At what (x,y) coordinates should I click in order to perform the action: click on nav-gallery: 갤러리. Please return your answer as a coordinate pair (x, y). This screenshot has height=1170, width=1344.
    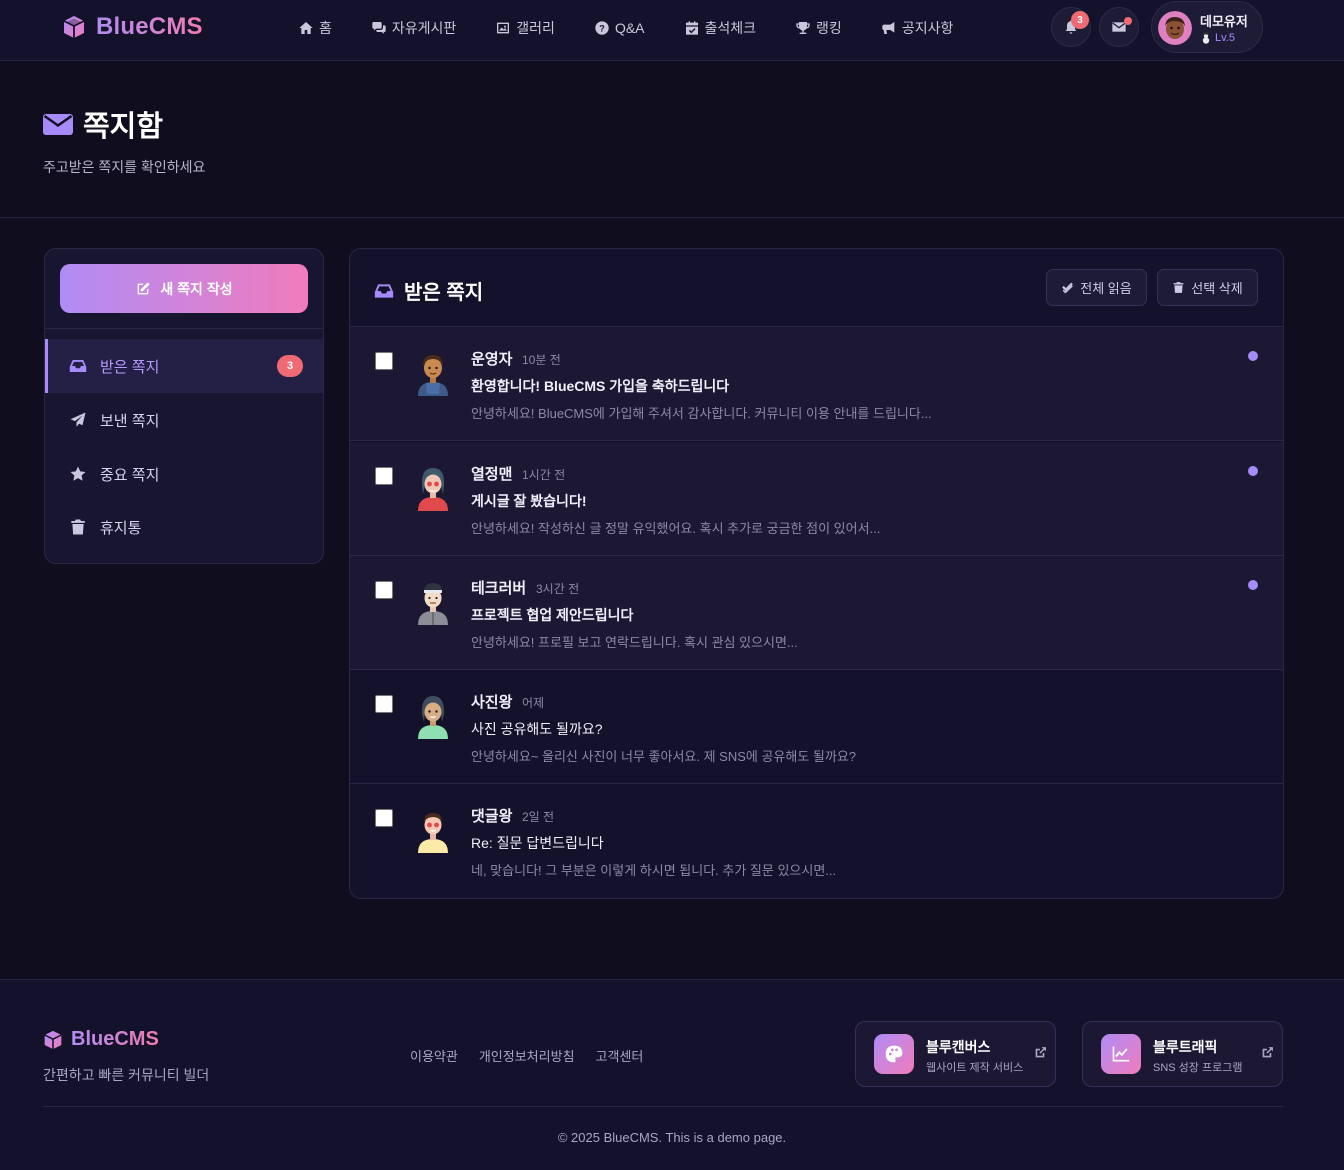
    Looking at the image, I should click on (525, 28).